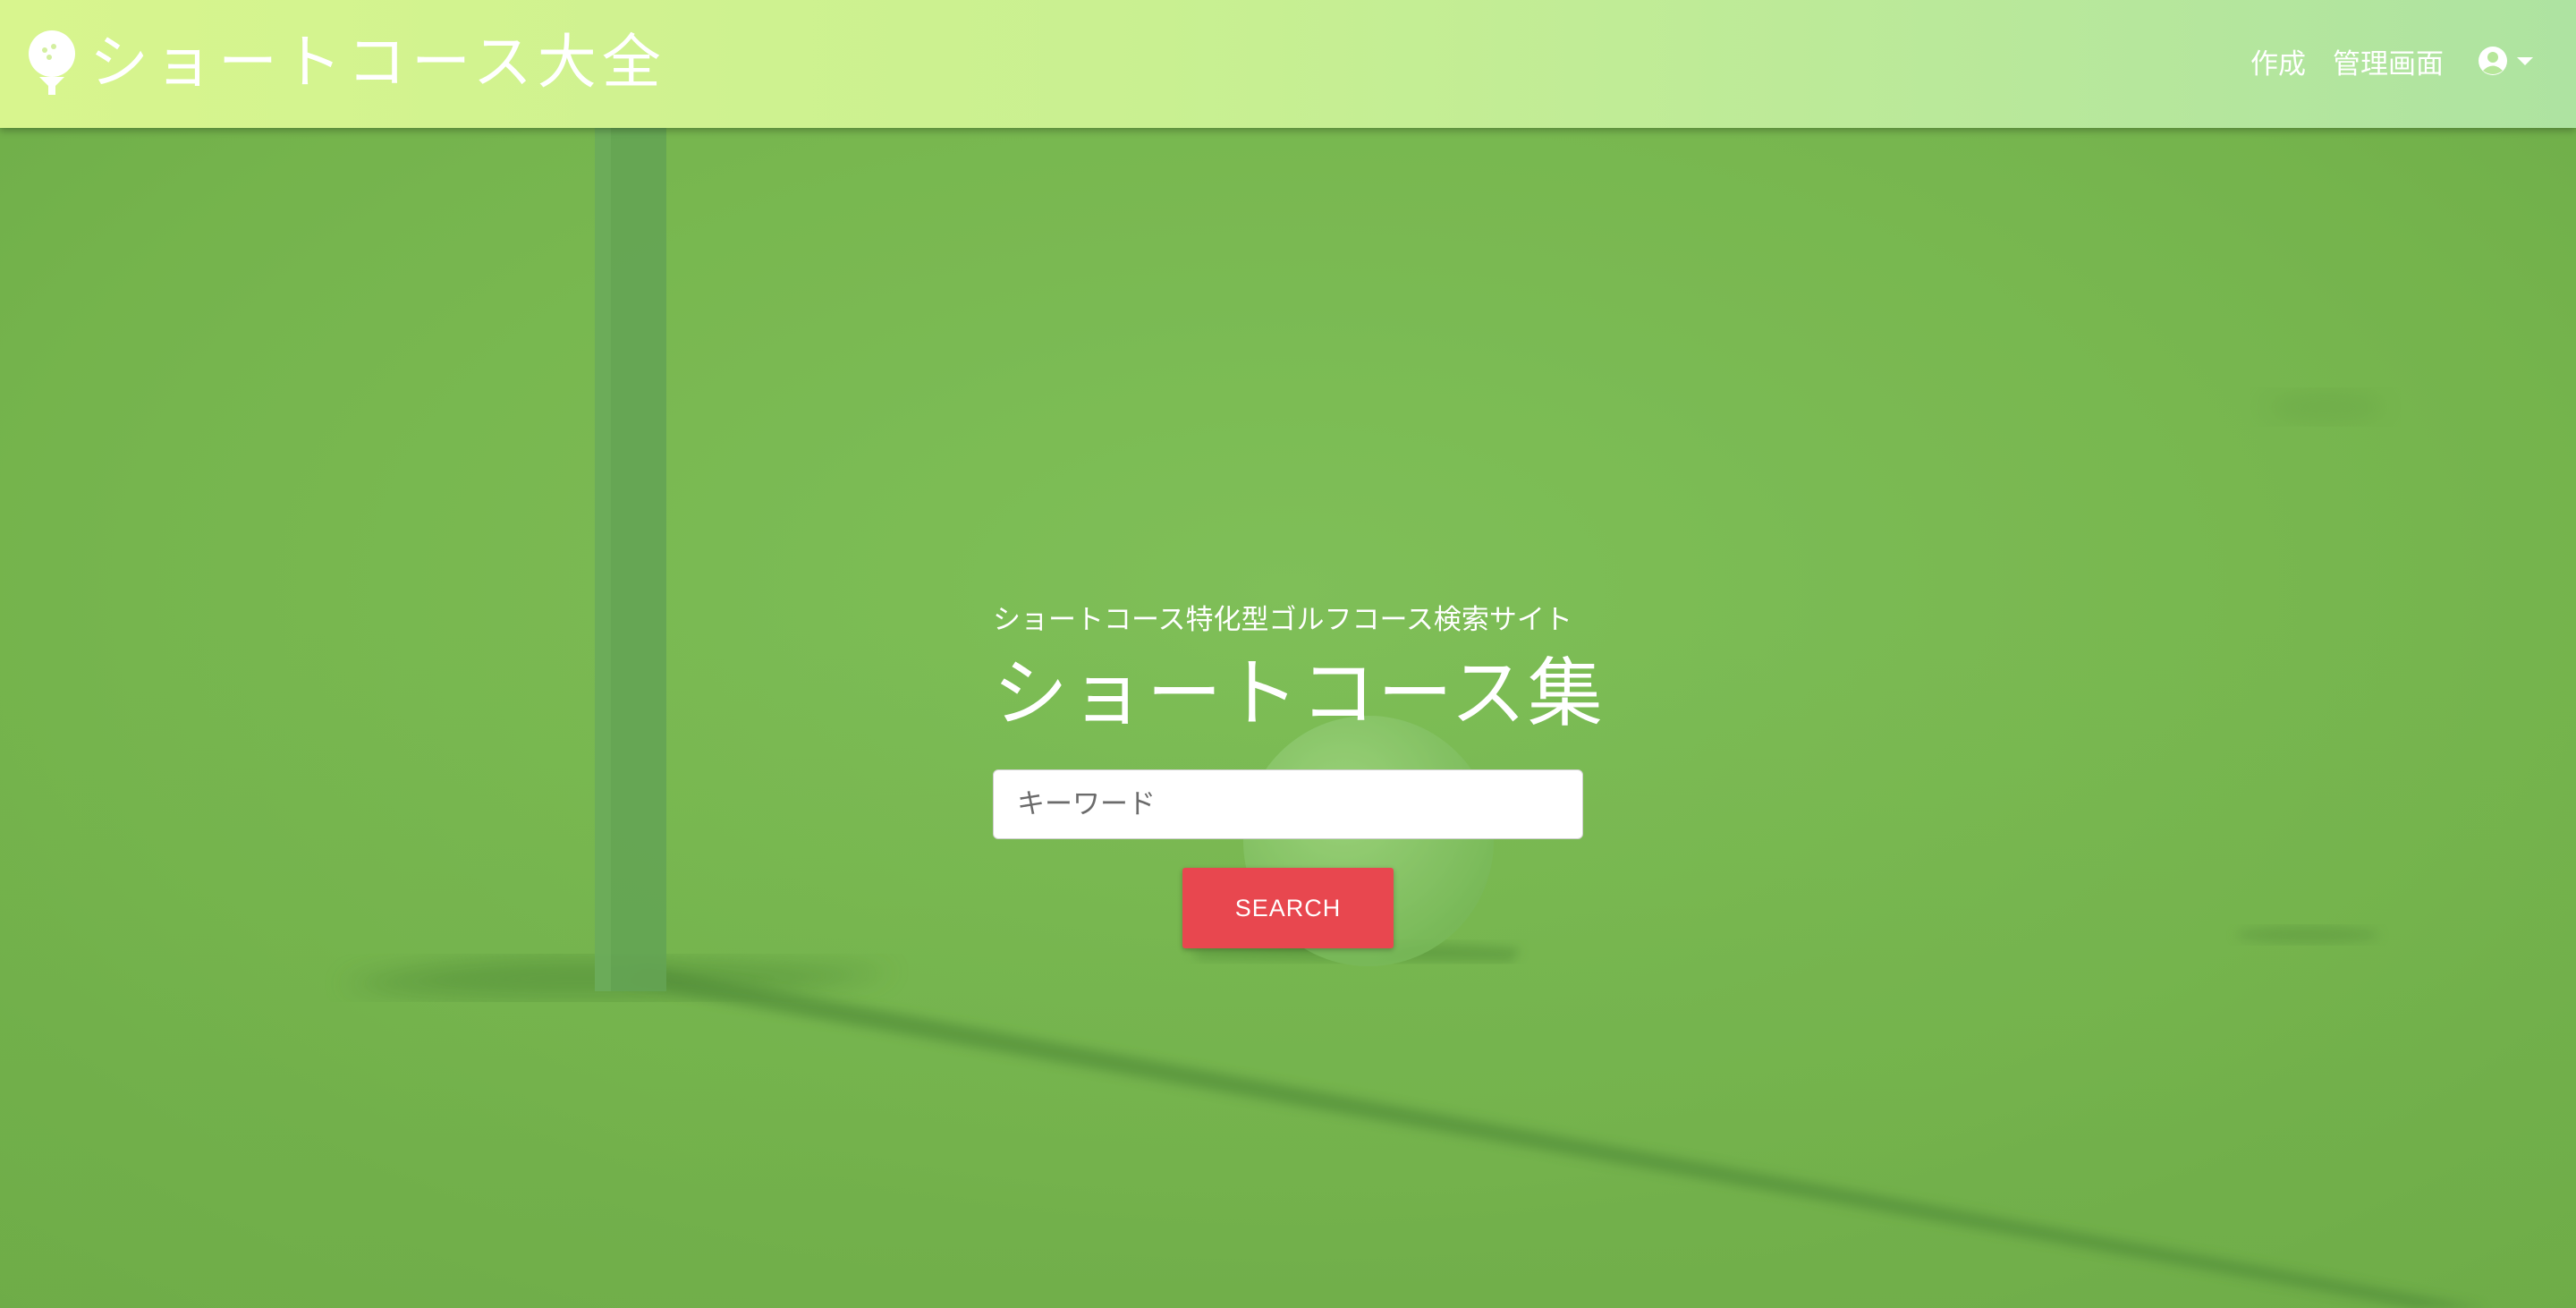 This screenshot has width=2576, height=1308. I want to click on search-input, so click(1288, 804).